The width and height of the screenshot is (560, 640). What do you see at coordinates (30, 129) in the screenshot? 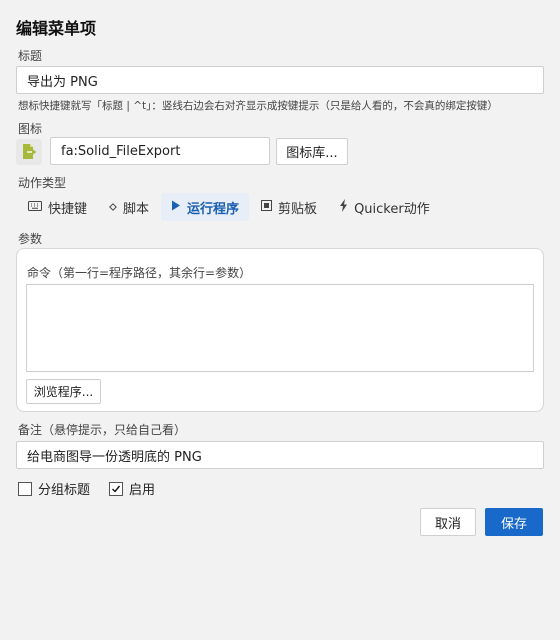
I see `icon-label: 图标` at bounding box center [30, 129].